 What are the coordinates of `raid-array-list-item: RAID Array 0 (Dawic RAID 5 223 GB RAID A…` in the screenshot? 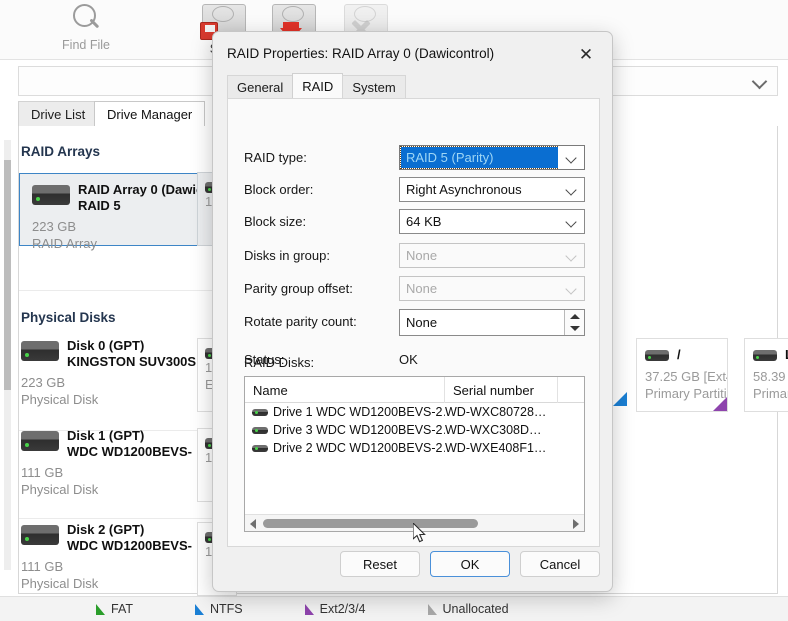 It's located at (116, 212).